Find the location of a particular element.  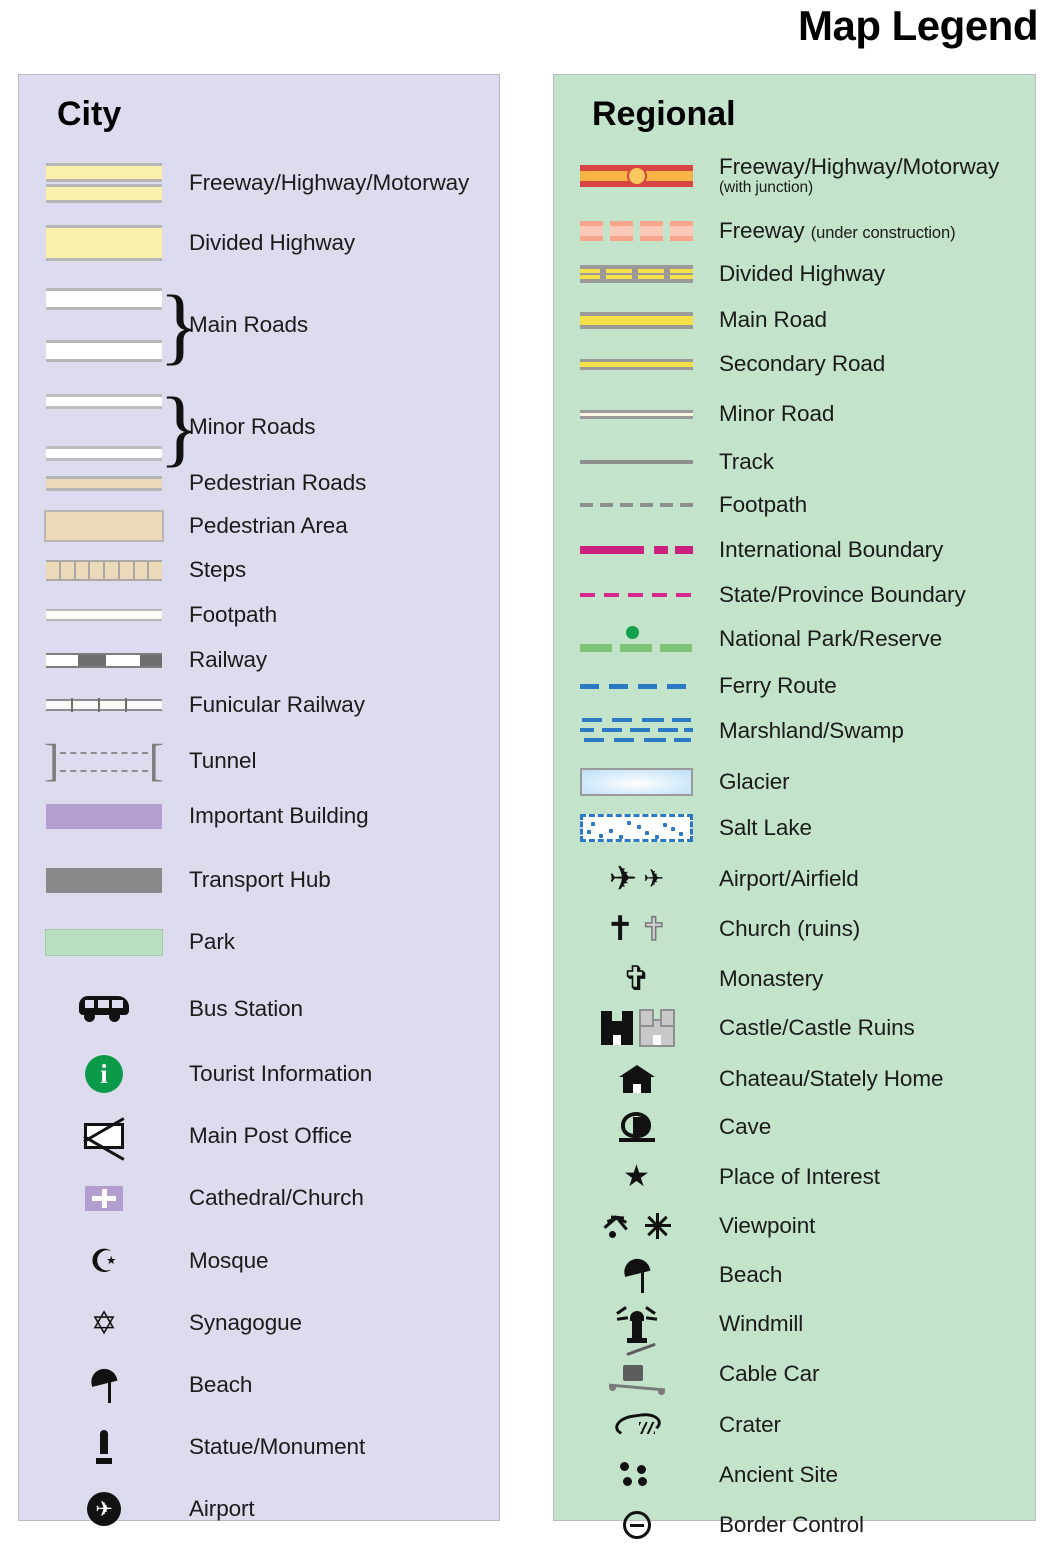

main-roads-brace-symbol: } is located at coordinates (109, 325).